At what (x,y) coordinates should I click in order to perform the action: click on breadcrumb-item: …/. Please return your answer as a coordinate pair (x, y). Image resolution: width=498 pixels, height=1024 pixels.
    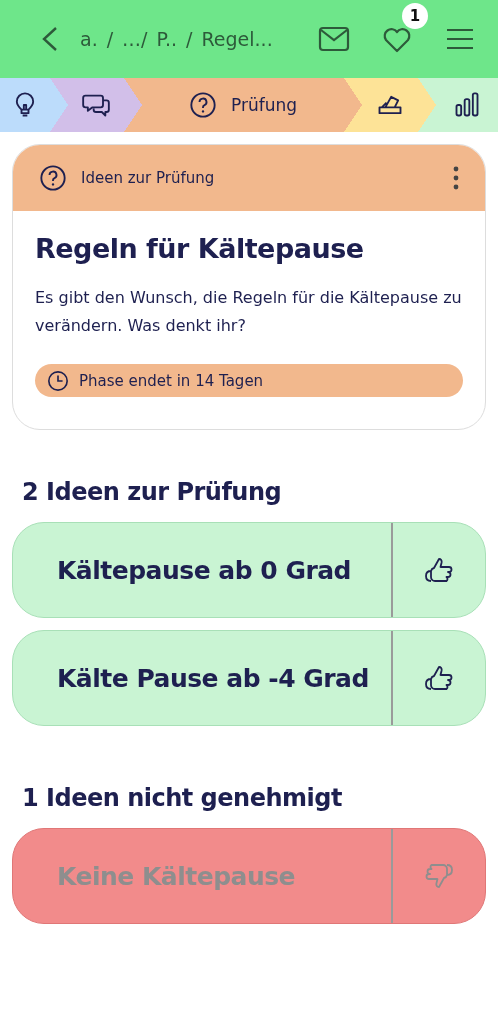
    Looking at the image, I should click on (135, 39).